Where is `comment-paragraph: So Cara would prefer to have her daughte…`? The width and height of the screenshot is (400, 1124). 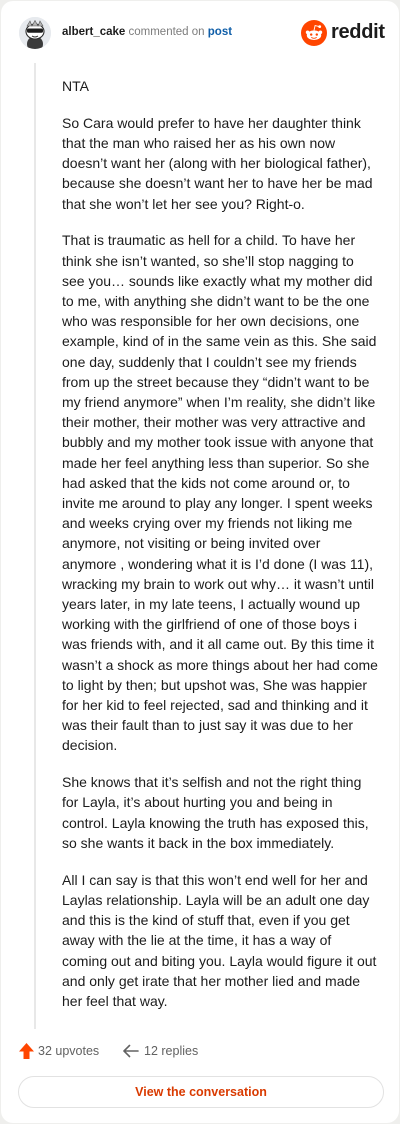
comment-paragraph: So Cara would prefer to have her daughte… is located at coordinates (217, 163).